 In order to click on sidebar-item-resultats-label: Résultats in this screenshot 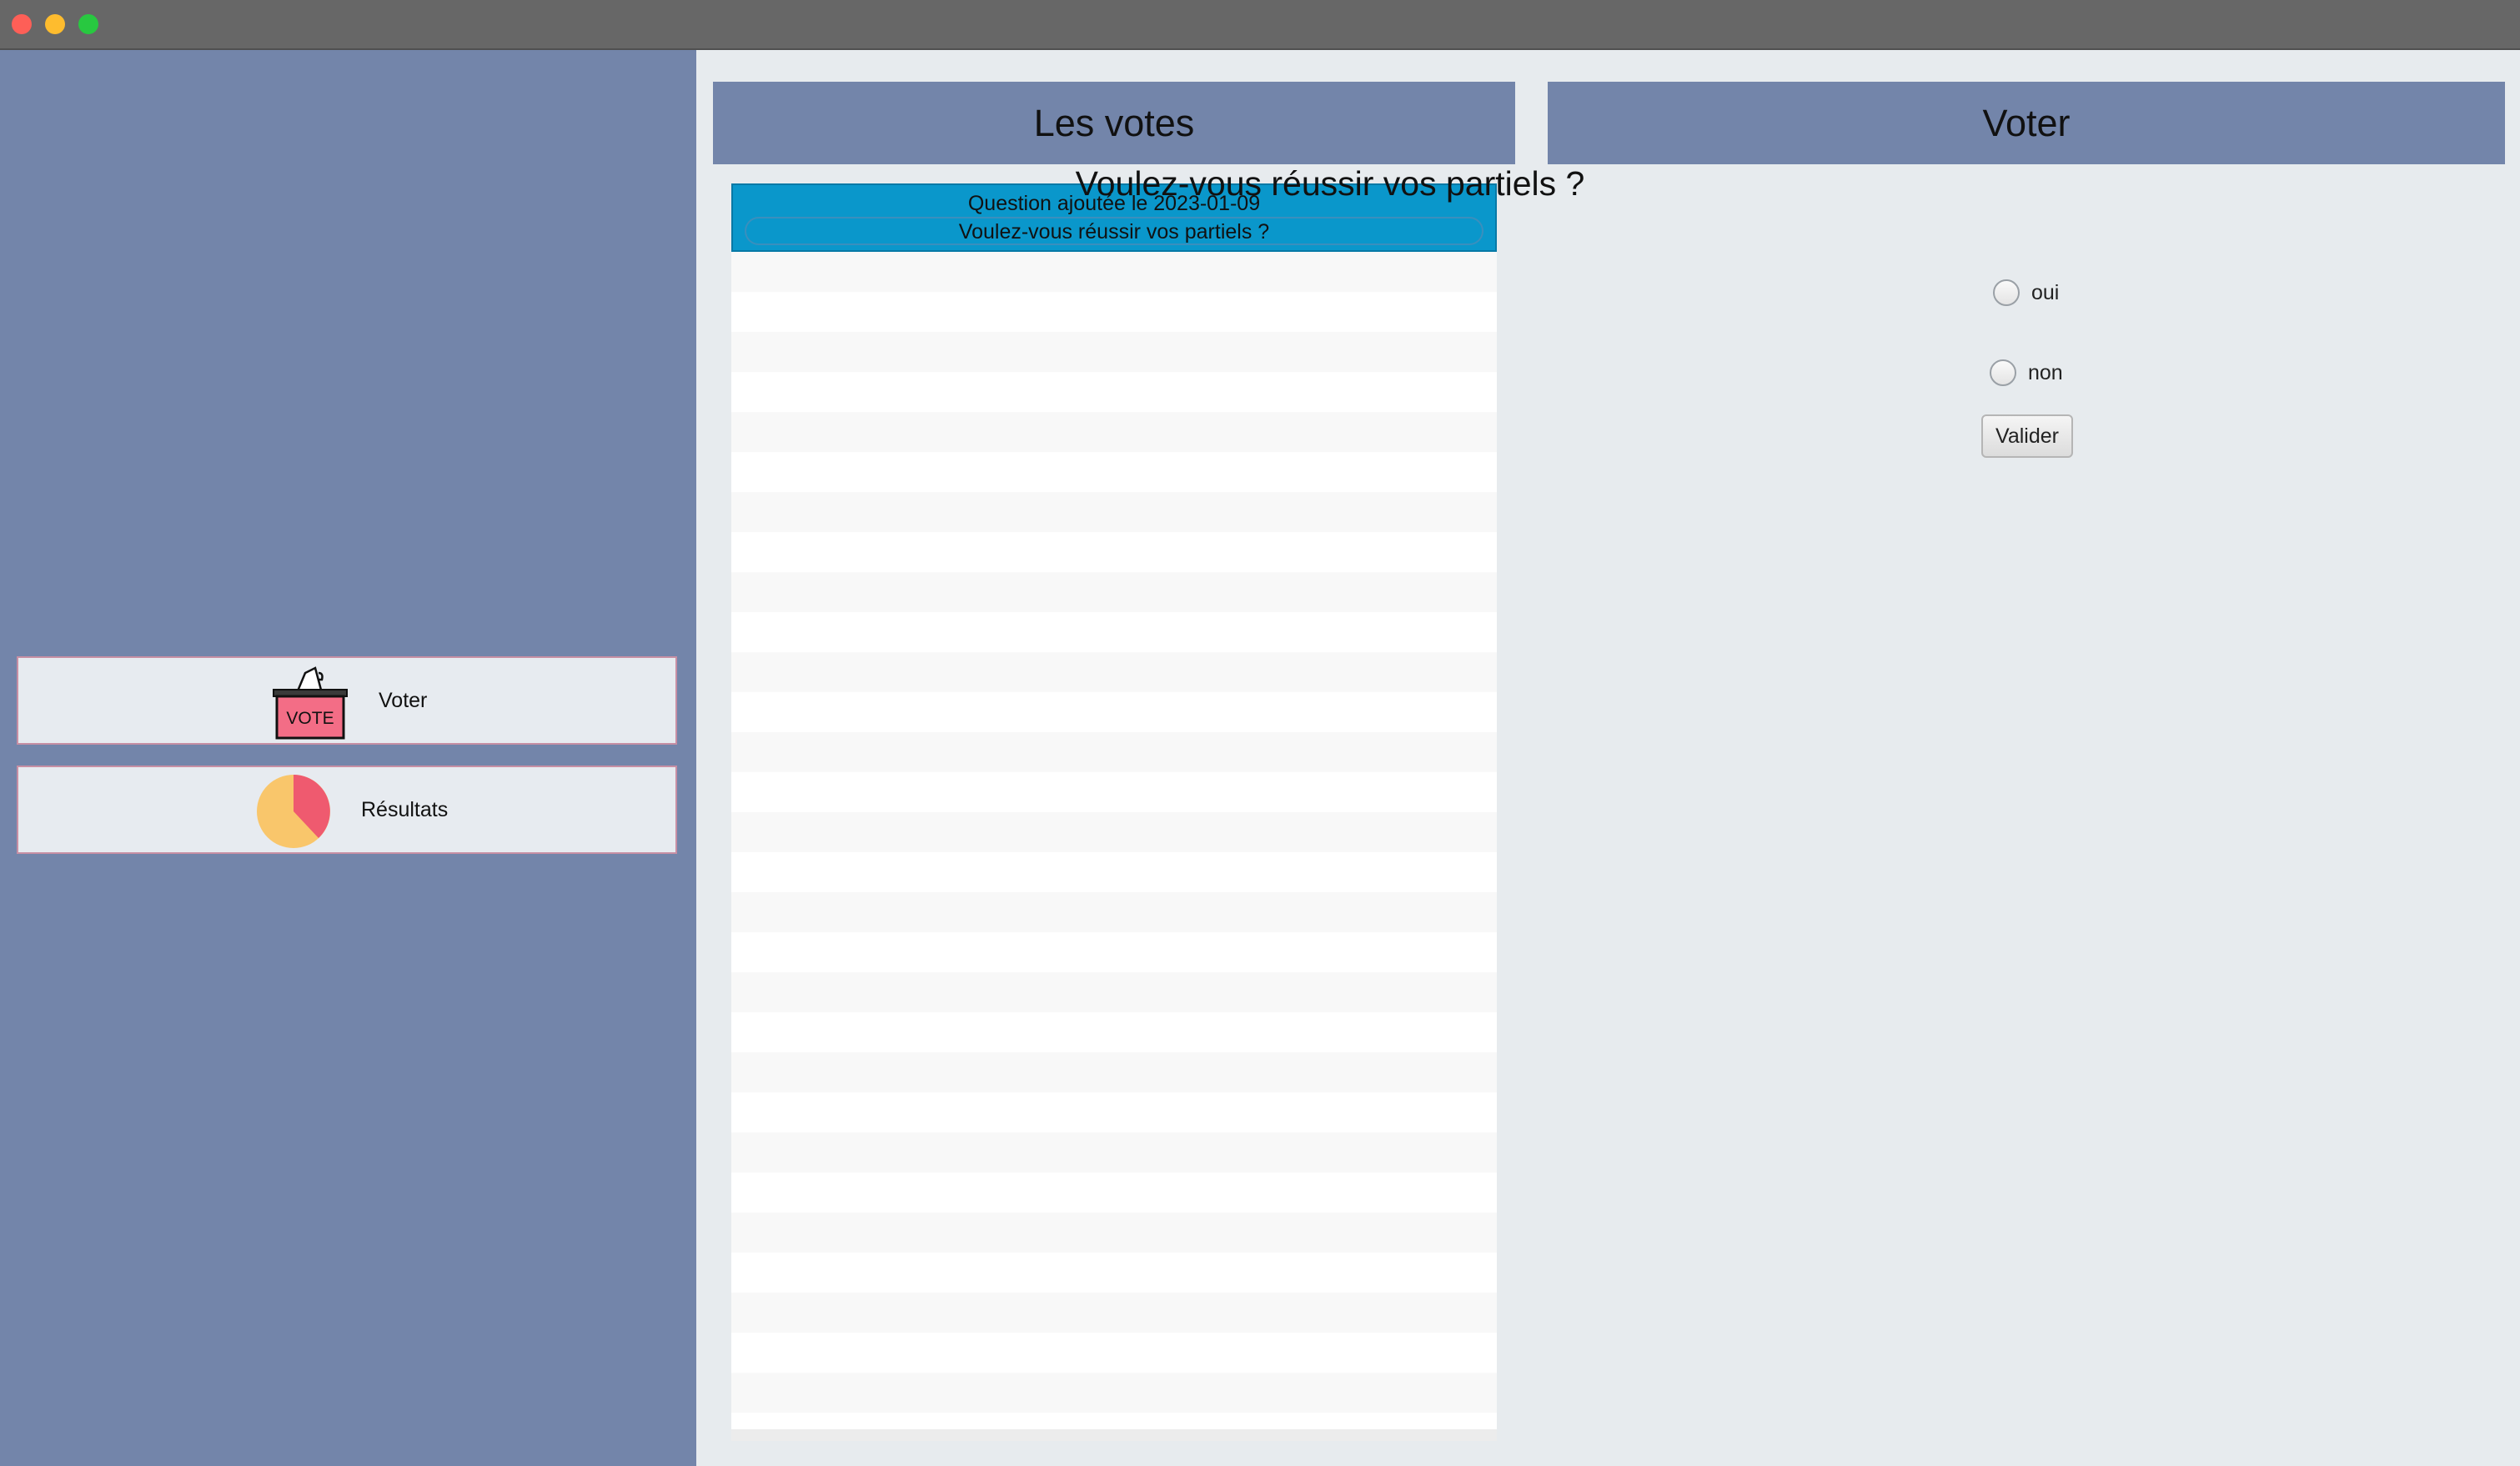, I will do `click(405, 809)`.